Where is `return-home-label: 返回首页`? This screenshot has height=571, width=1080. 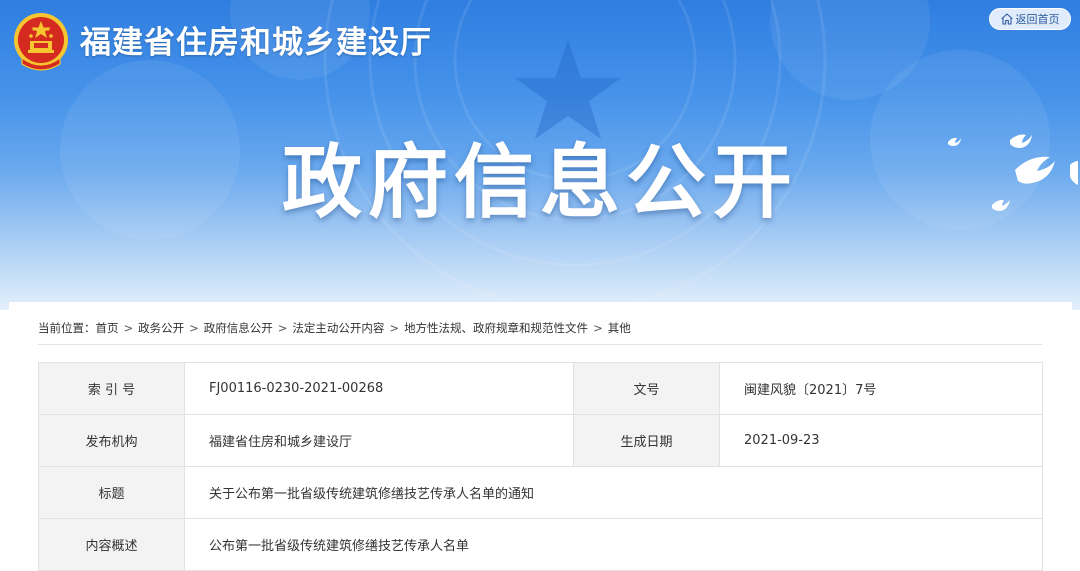
return-home-label: 返回首页 is located at coordinates (1037, 19).